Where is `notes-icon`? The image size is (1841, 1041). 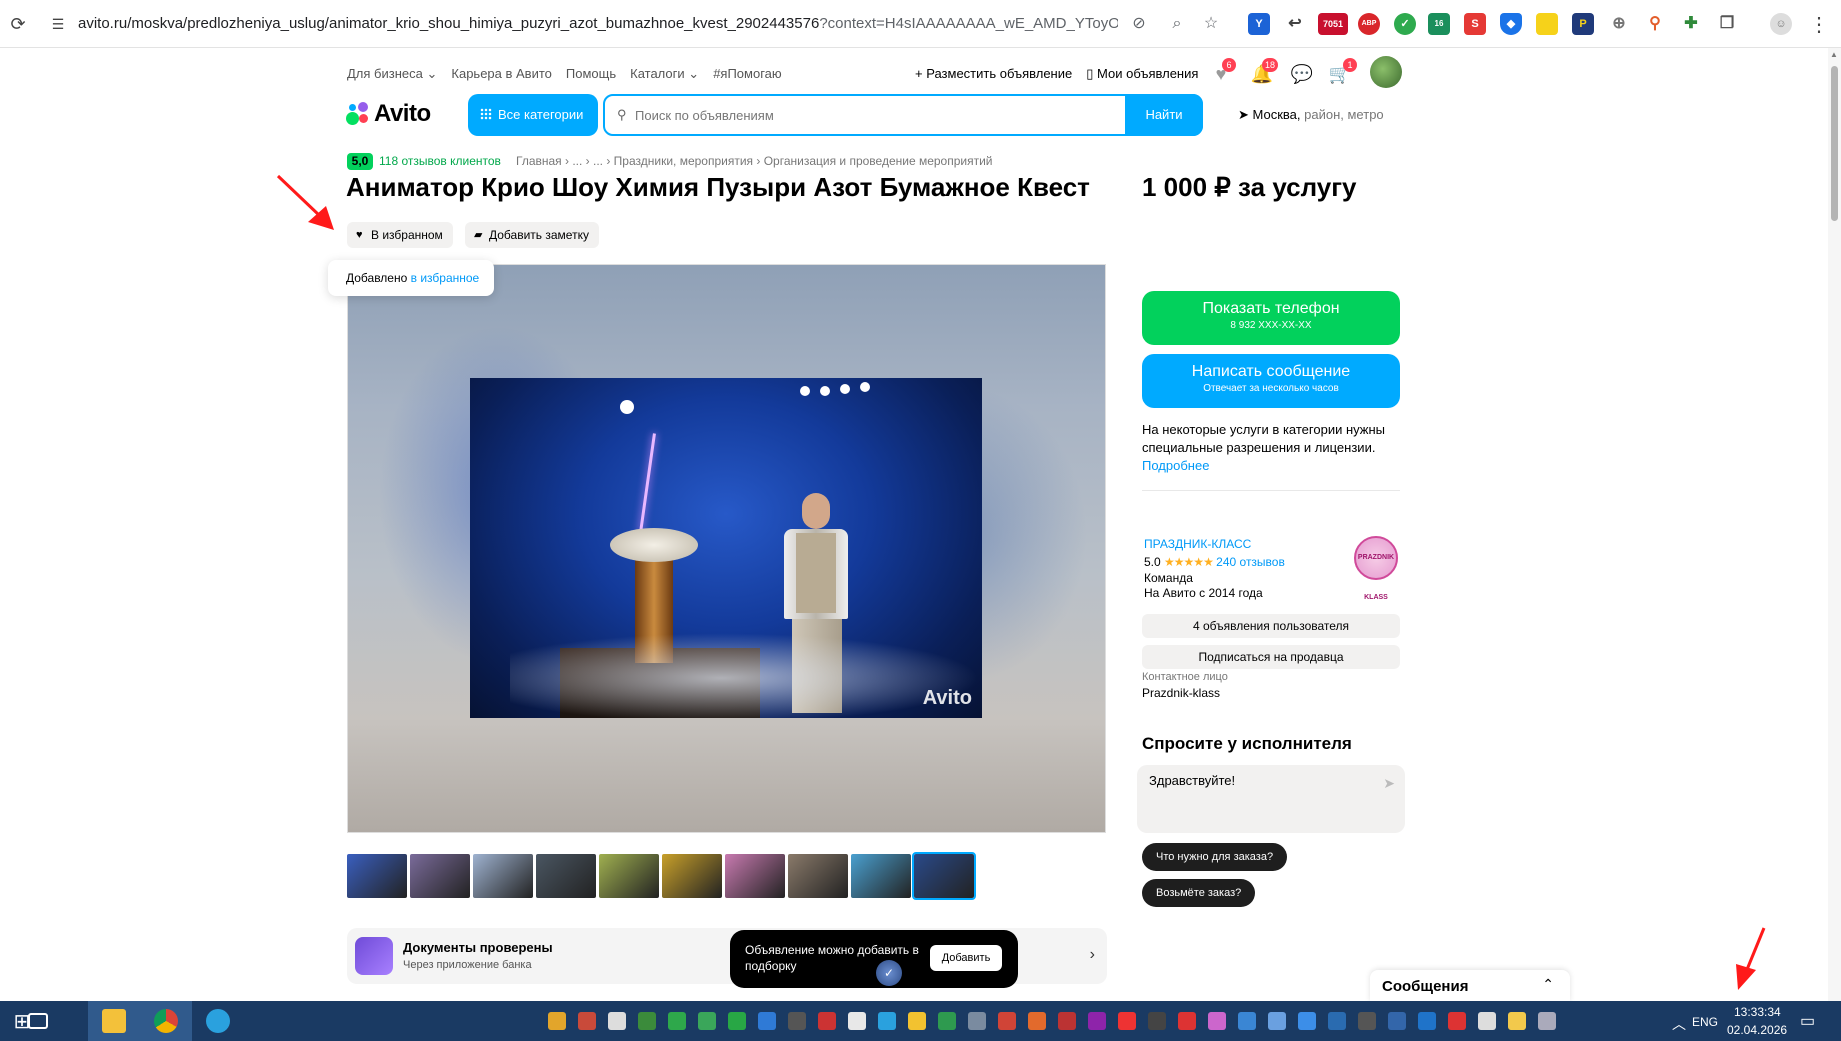
notes-icon is located at coordinates (1547, 24).